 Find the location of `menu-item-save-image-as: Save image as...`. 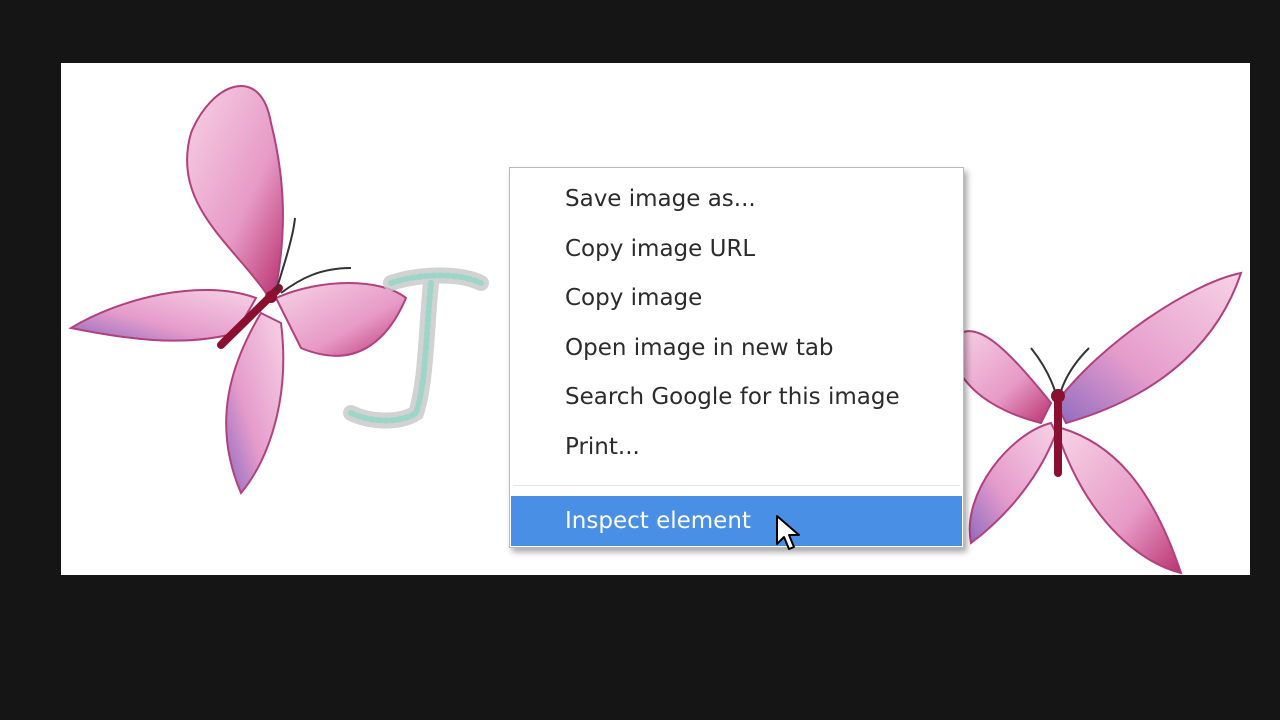

menu-item-save-image-as: Save image as... is located at coordinates (736, 200).